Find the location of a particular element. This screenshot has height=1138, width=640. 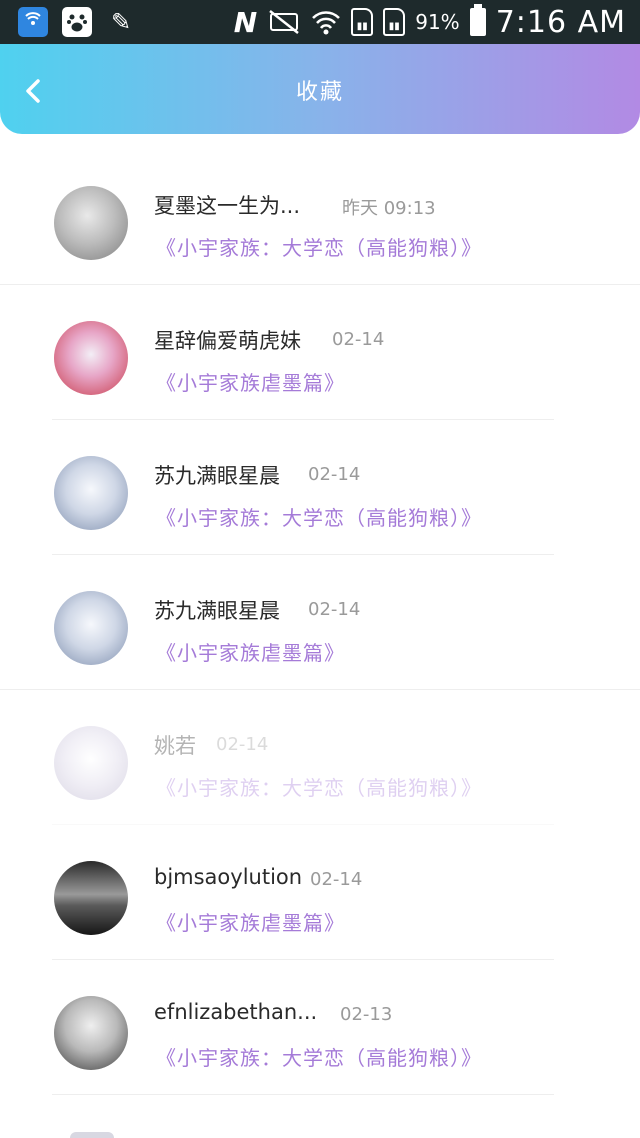

baidu-icon is located at coordinates (77, 22).